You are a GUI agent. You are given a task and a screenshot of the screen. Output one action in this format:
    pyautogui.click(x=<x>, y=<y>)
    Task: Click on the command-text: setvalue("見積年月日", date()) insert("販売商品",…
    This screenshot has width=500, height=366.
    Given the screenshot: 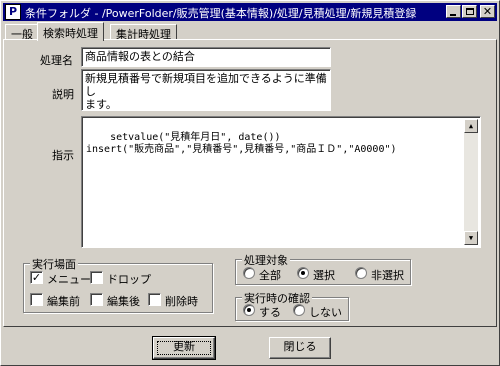 What is the action you would take?
    pyautogui.click(x=241, y=143)
    